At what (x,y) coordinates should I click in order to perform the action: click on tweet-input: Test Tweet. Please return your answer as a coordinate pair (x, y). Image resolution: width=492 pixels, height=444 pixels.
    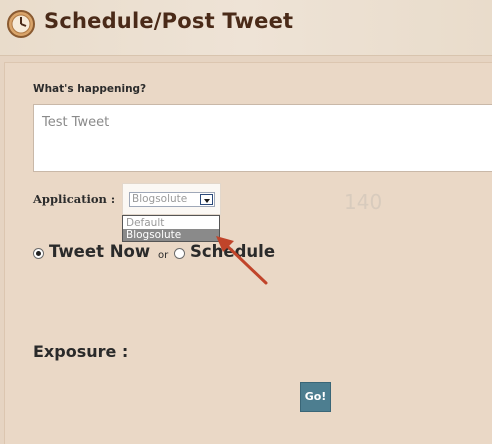
    Looking at the image, I should click on (262, 138).